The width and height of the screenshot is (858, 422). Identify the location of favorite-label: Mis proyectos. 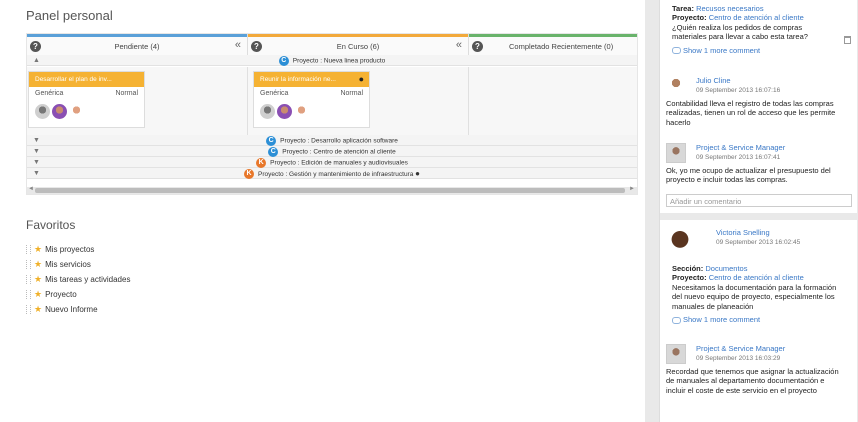
(69, 249).